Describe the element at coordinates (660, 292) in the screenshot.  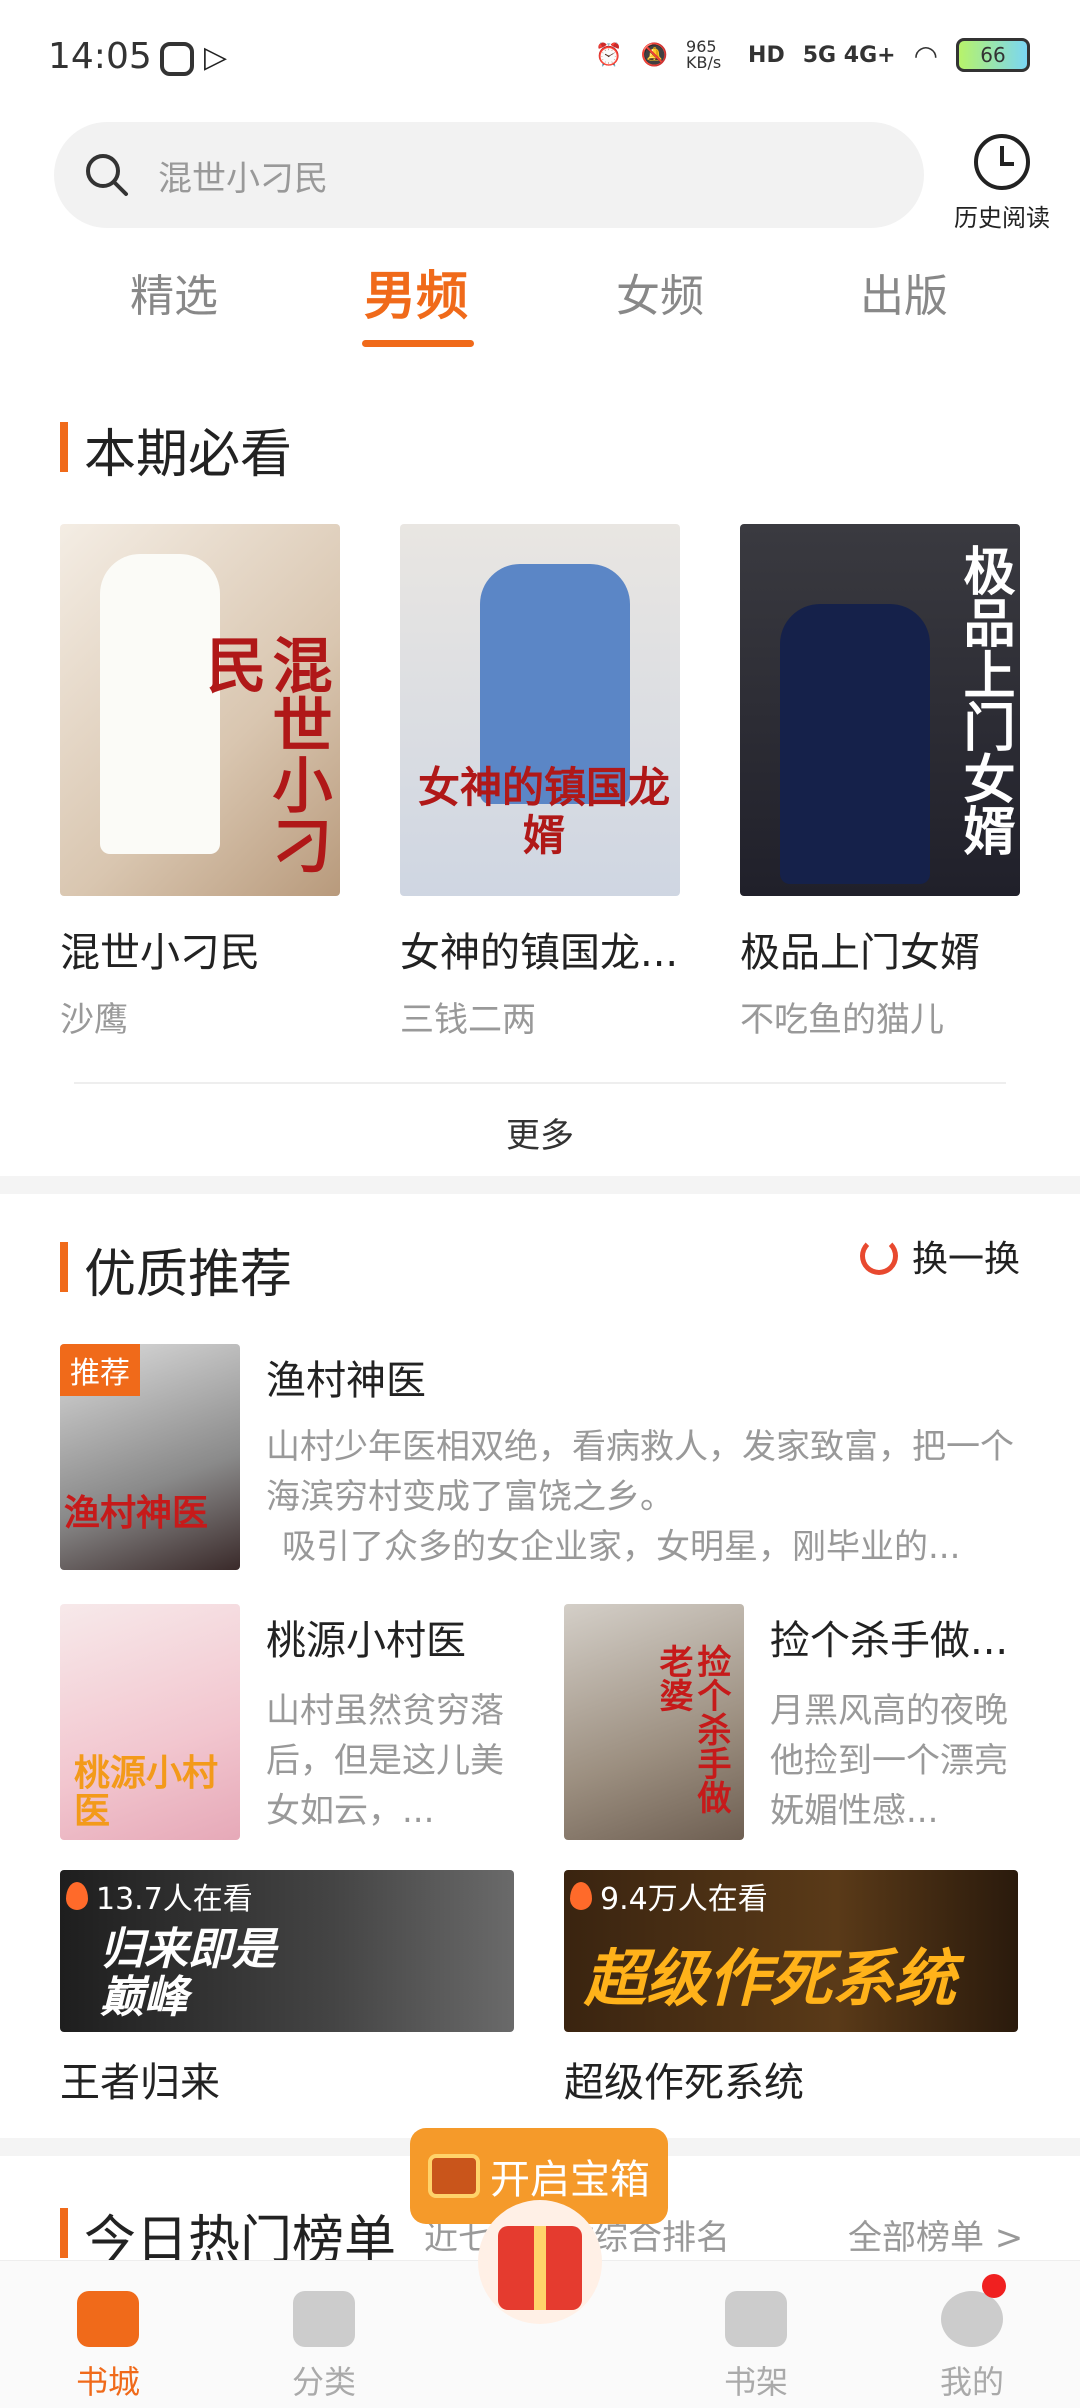
I see `tab-female: 女频` at that location.